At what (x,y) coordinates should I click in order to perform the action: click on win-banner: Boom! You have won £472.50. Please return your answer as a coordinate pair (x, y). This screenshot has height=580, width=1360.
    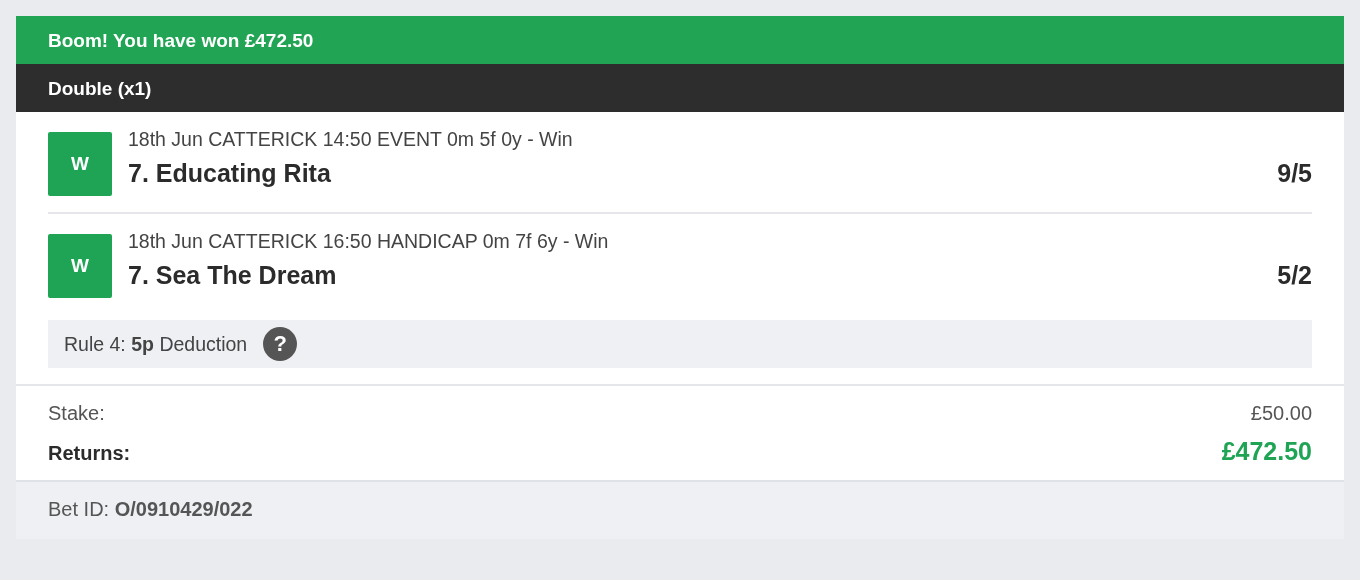
    Looking at the image, I should click on (680, 40).